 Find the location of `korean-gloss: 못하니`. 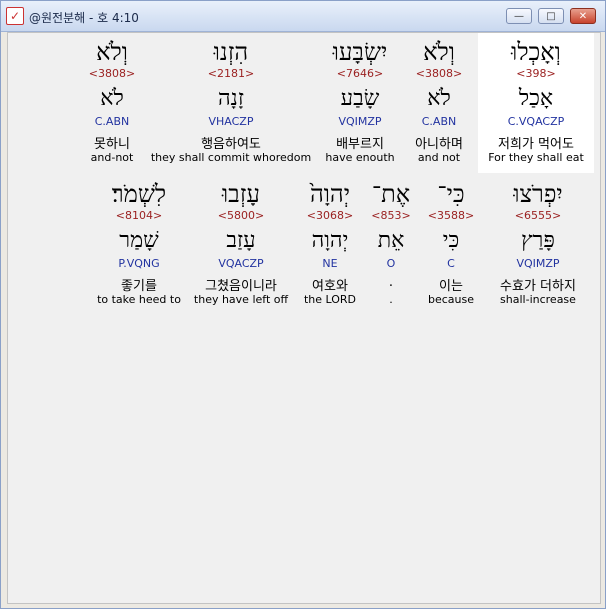

korean-gloss: 못하니 is located at coordinates (112, 144).